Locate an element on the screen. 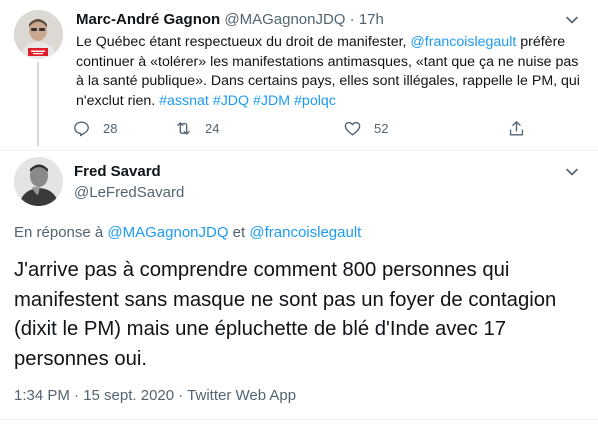 This screenshot has width=598, height=424. author-handle: @MAGagnonJDQ is located at coordinates (284, 19).